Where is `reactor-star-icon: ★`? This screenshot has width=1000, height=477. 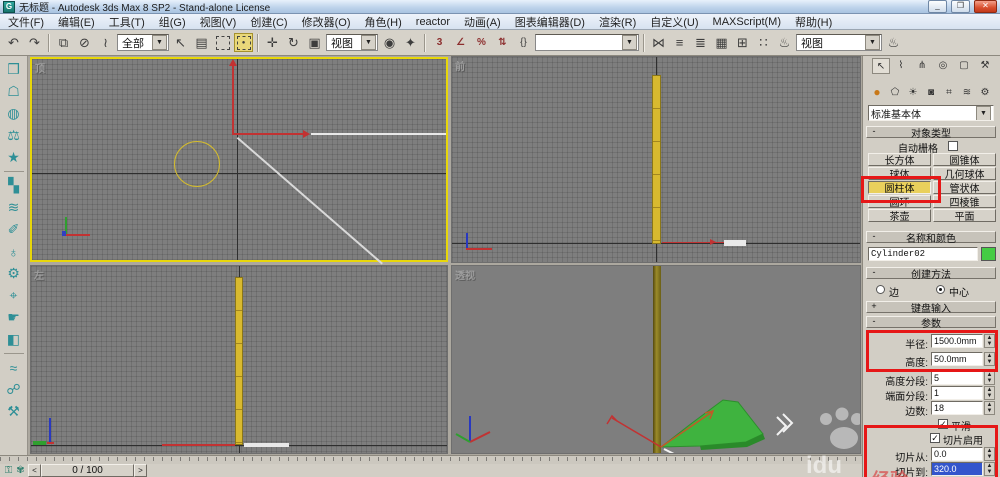
reactor-star-icon: ★ is located at coordinates (14, 157).